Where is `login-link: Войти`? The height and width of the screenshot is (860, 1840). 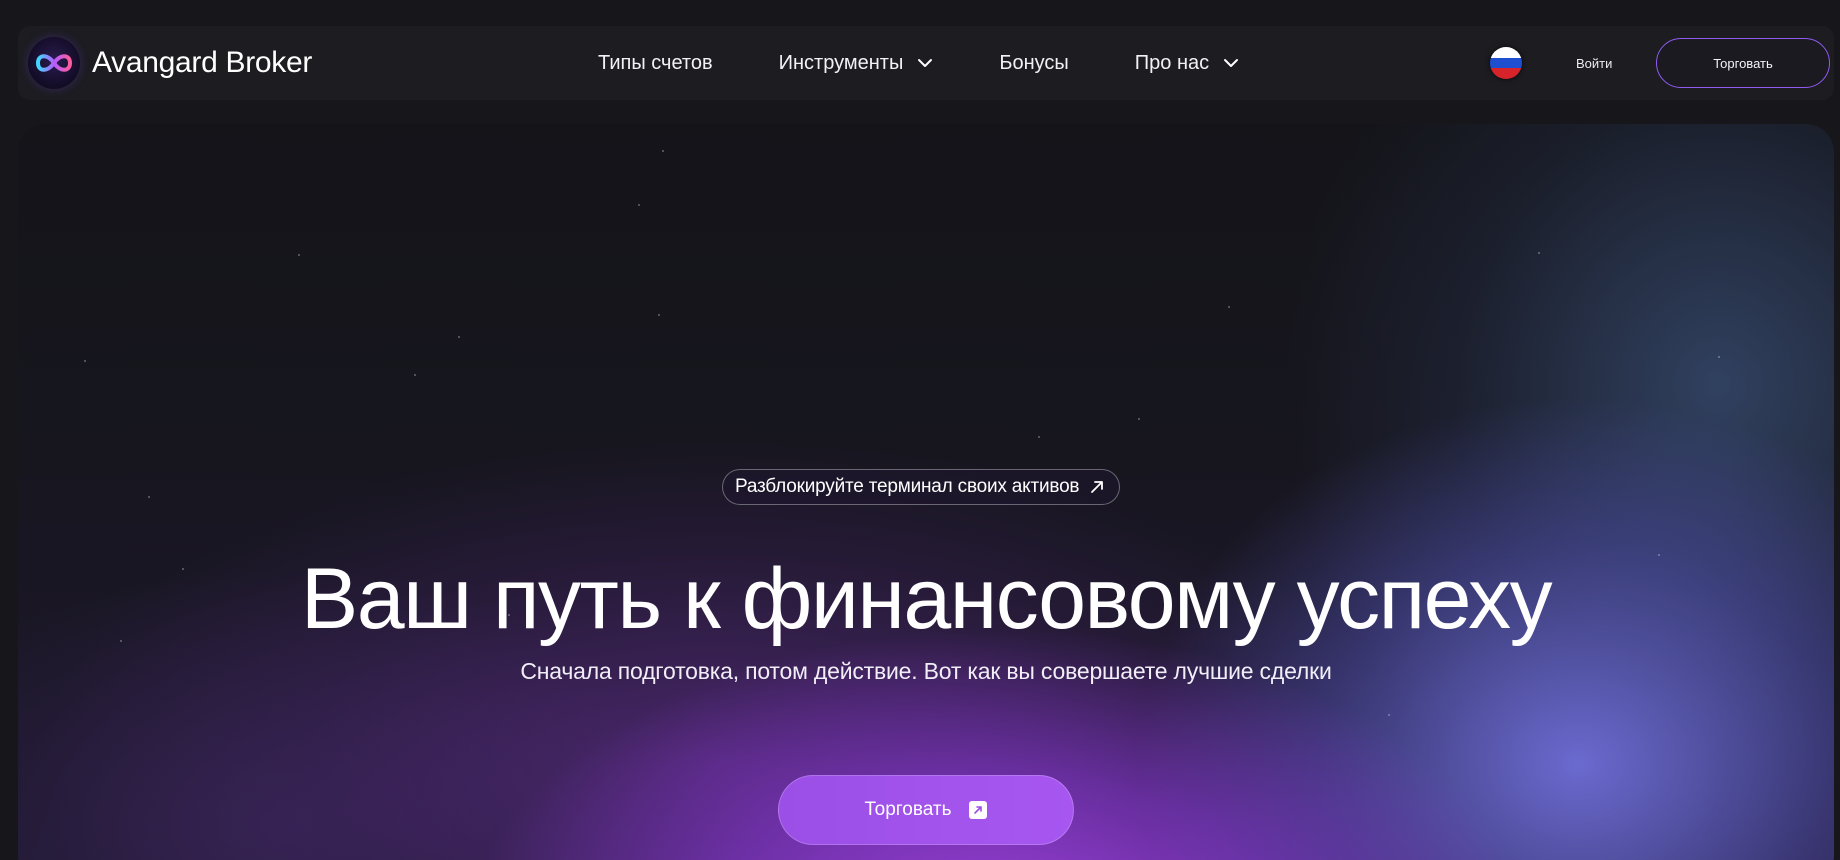
login-link: Войти is located at coordinates (1594, 63).